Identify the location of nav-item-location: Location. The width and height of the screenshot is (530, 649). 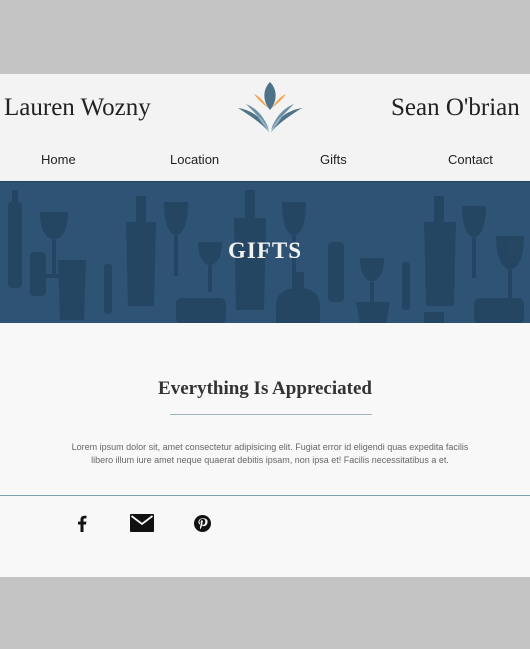
(194, 159).